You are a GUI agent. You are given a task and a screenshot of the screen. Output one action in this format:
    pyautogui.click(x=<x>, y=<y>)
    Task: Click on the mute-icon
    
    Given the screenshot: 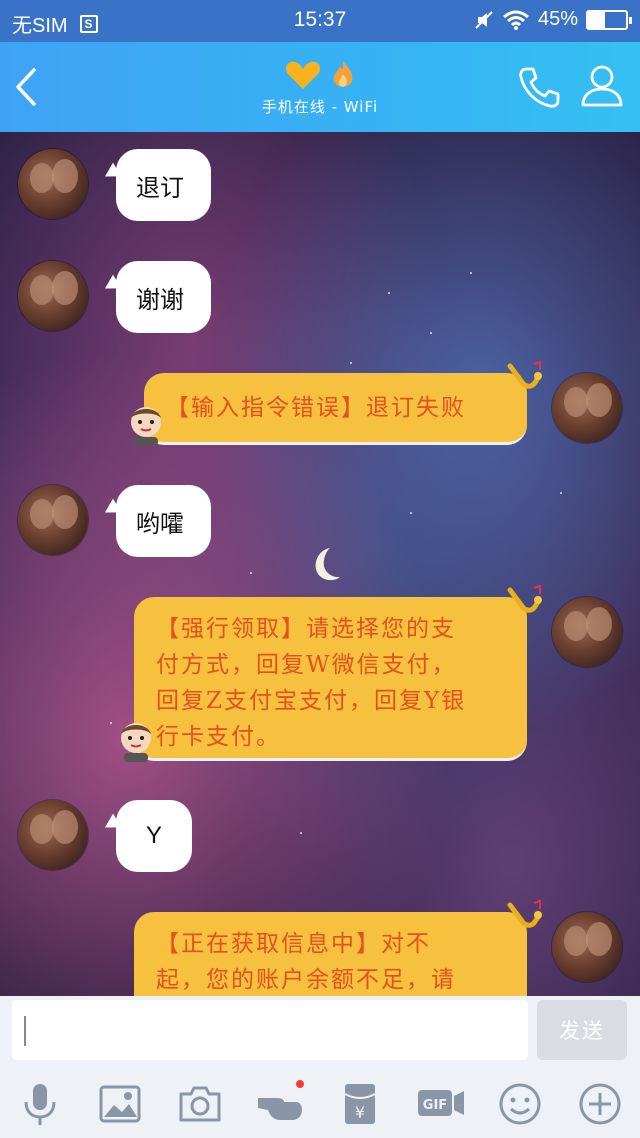 What is the action you would take?
    pyautogui.click(x=484, y=19)
    